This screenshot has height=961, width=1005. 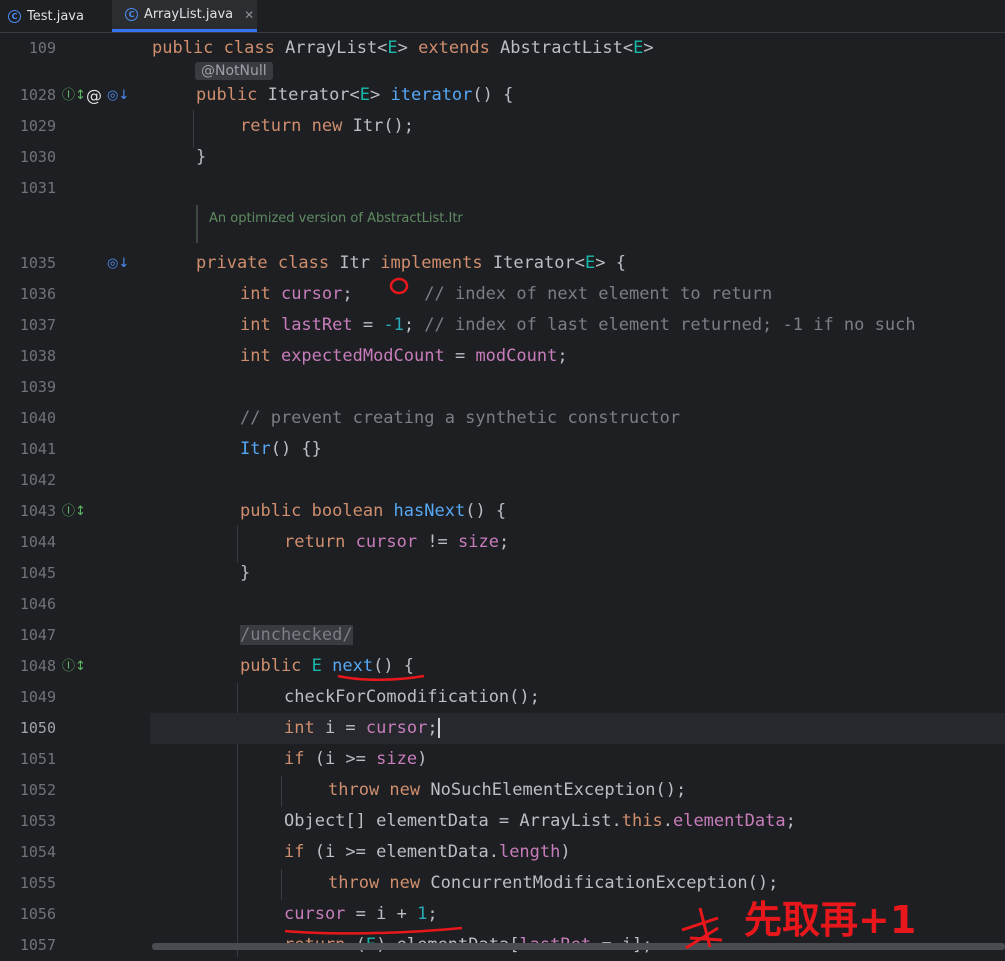 I want to click on code-line: checkForComodification();, so click(x=412, y=697).